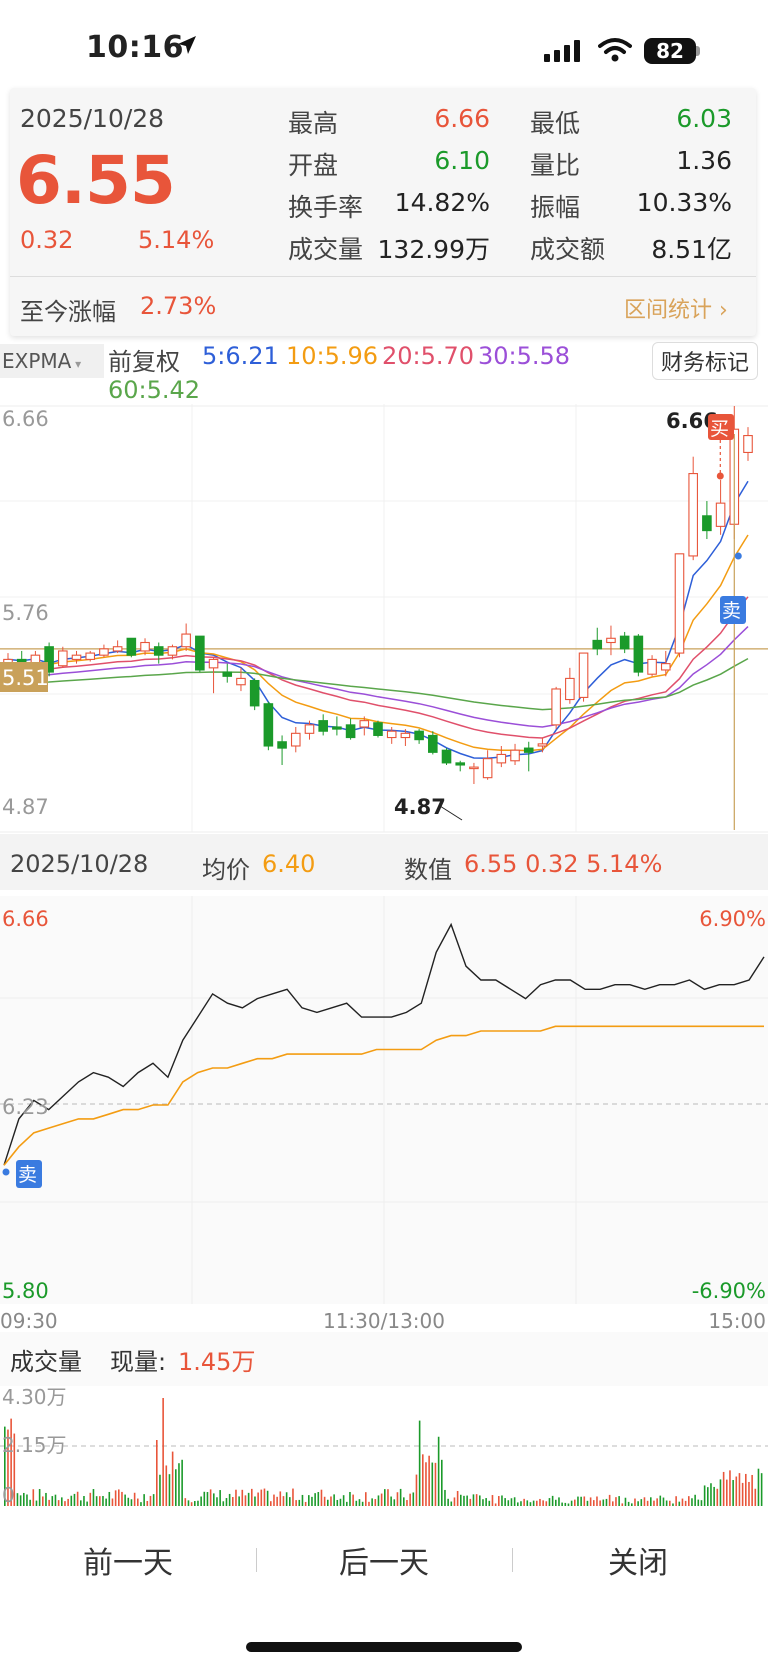  What do you see at coordinates (92, 118) in the screenshot?
I see `quote-date: 2025/10/28` at bounding box center [92, 118].